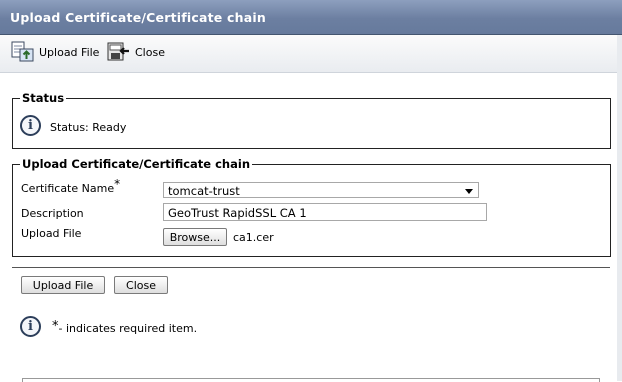  Describe the element at coordinates (237, 213) in the screenshot. I see `description-value: GeoTrust RapidSSL CA 1` at that location.